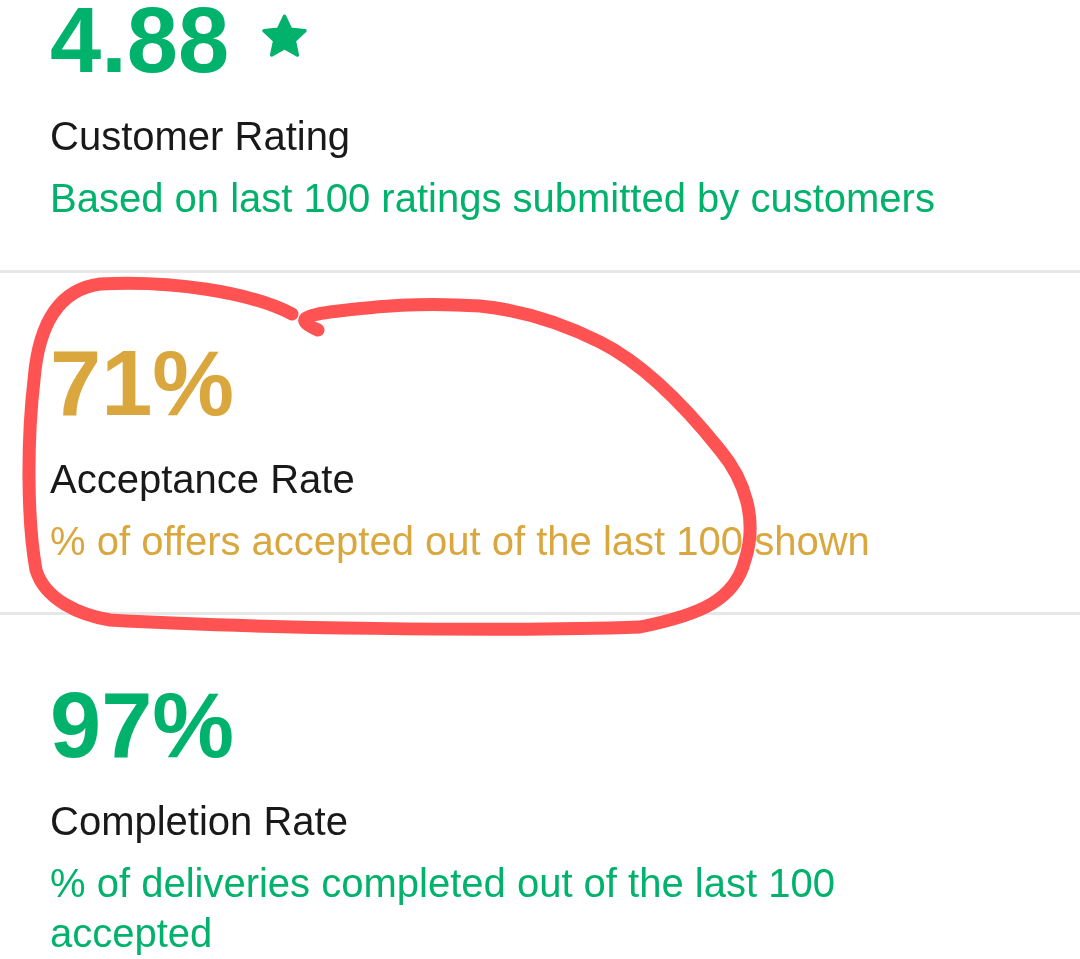 The width and height of the screenshot is (1080, 959). I want to click on metric-description: Based on last 100 ratings submitted by customers, so click(493, 198).